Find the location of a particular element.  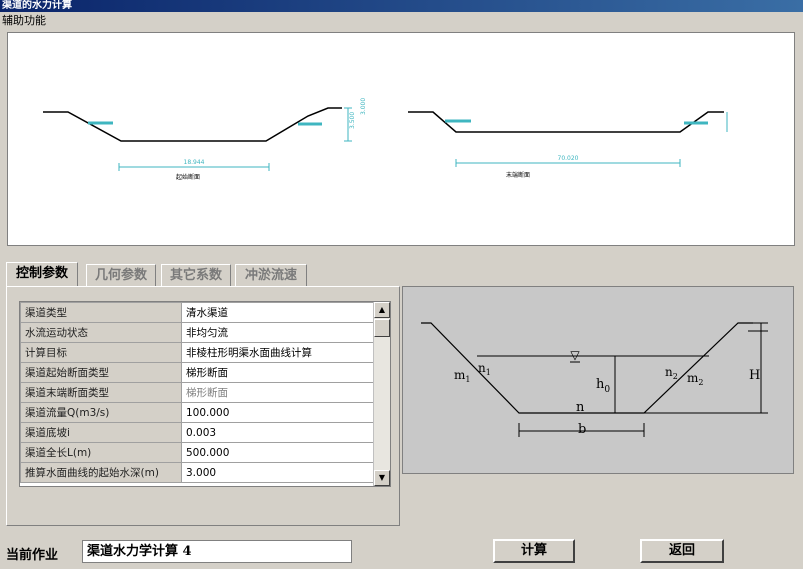

tab-other-coefficients: 其它系数 is located at coordinates (196, 275).